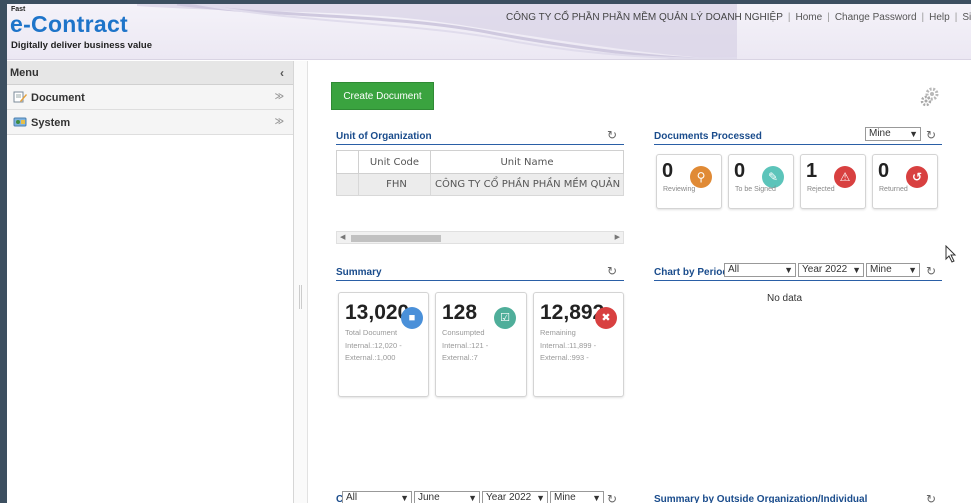  Describe the element at coordinates (24, 73) in the screenshot. I see `sidebar-title: Menu` at that location.